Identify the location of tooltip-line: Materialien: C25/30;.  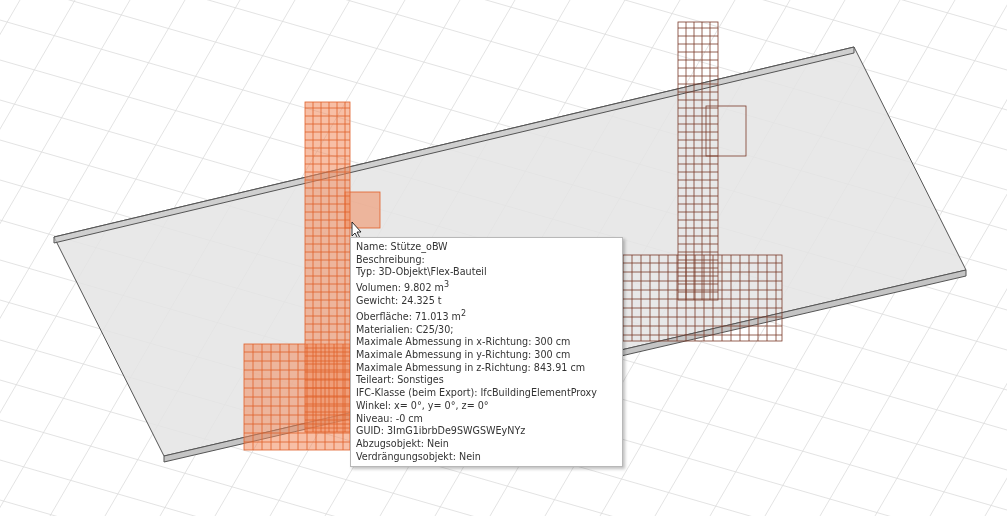
(405, 330).